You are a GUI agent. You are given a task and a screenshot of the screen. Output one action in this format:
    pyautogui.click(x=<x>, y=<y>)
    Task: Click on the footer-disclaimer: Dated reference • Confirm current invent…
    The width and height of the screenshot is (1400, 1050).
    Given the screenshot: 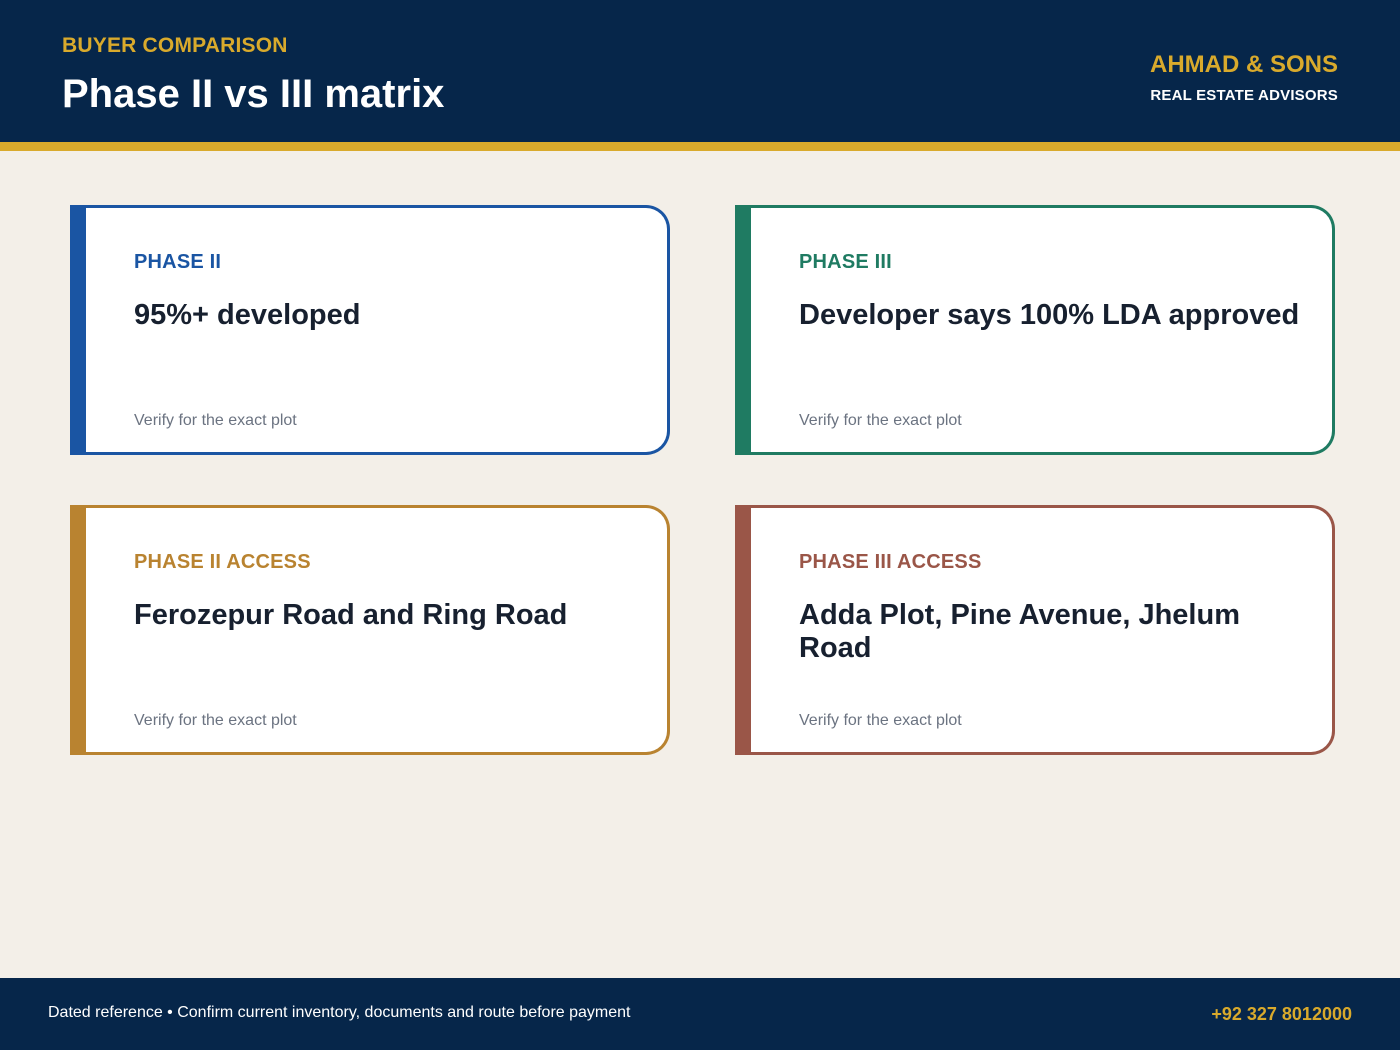 What is the action you would take?
    pyautogui.click(x=339, y=1012)
    